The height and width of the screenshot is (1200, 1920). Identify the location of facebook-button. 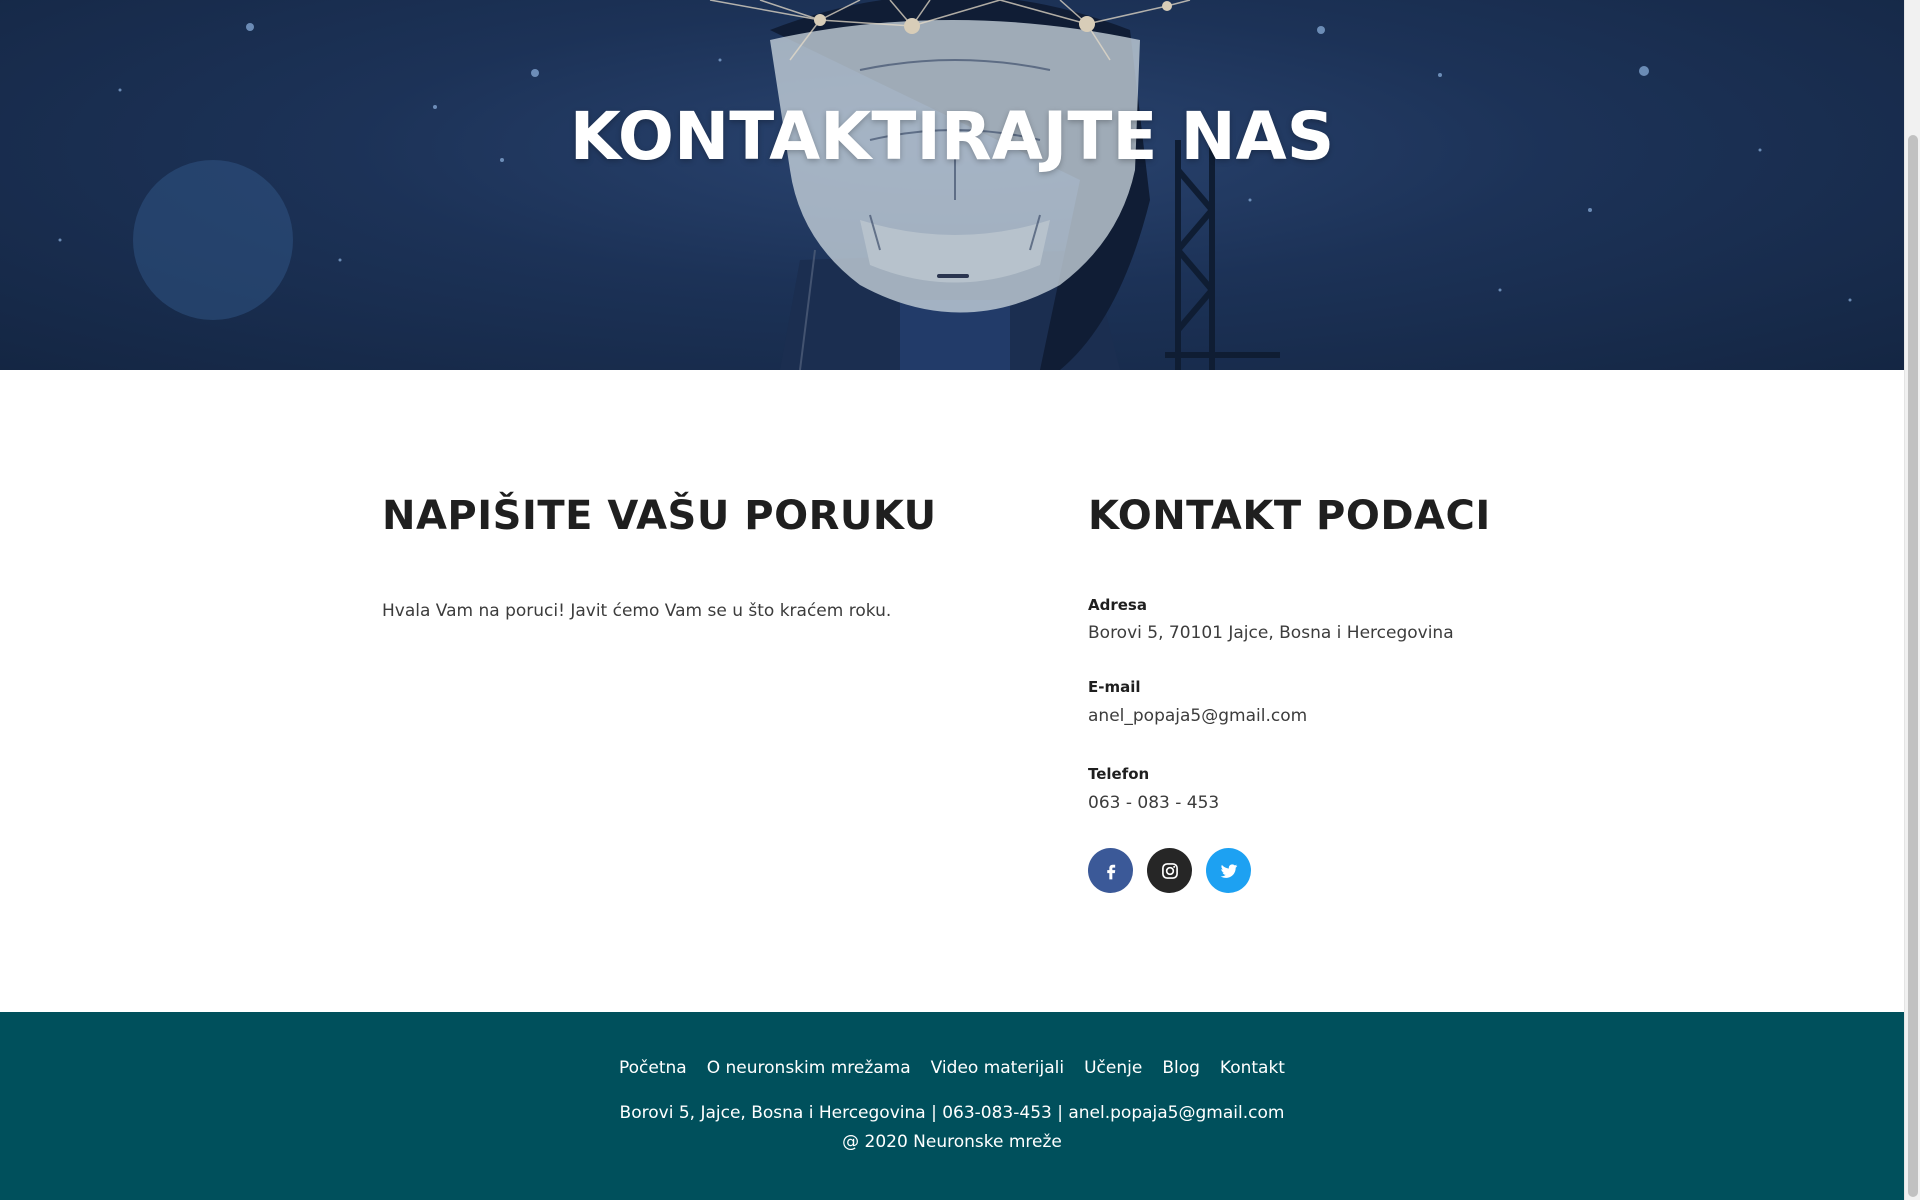
(1110, 870).